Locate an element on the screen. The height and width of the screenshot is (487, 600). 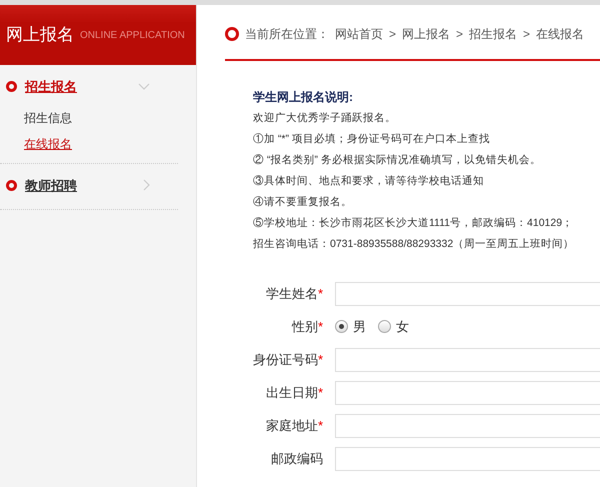
notes-line: ③具体时间、地点和要求，请等待学校电话通知 is located at coordinates (369, 181).